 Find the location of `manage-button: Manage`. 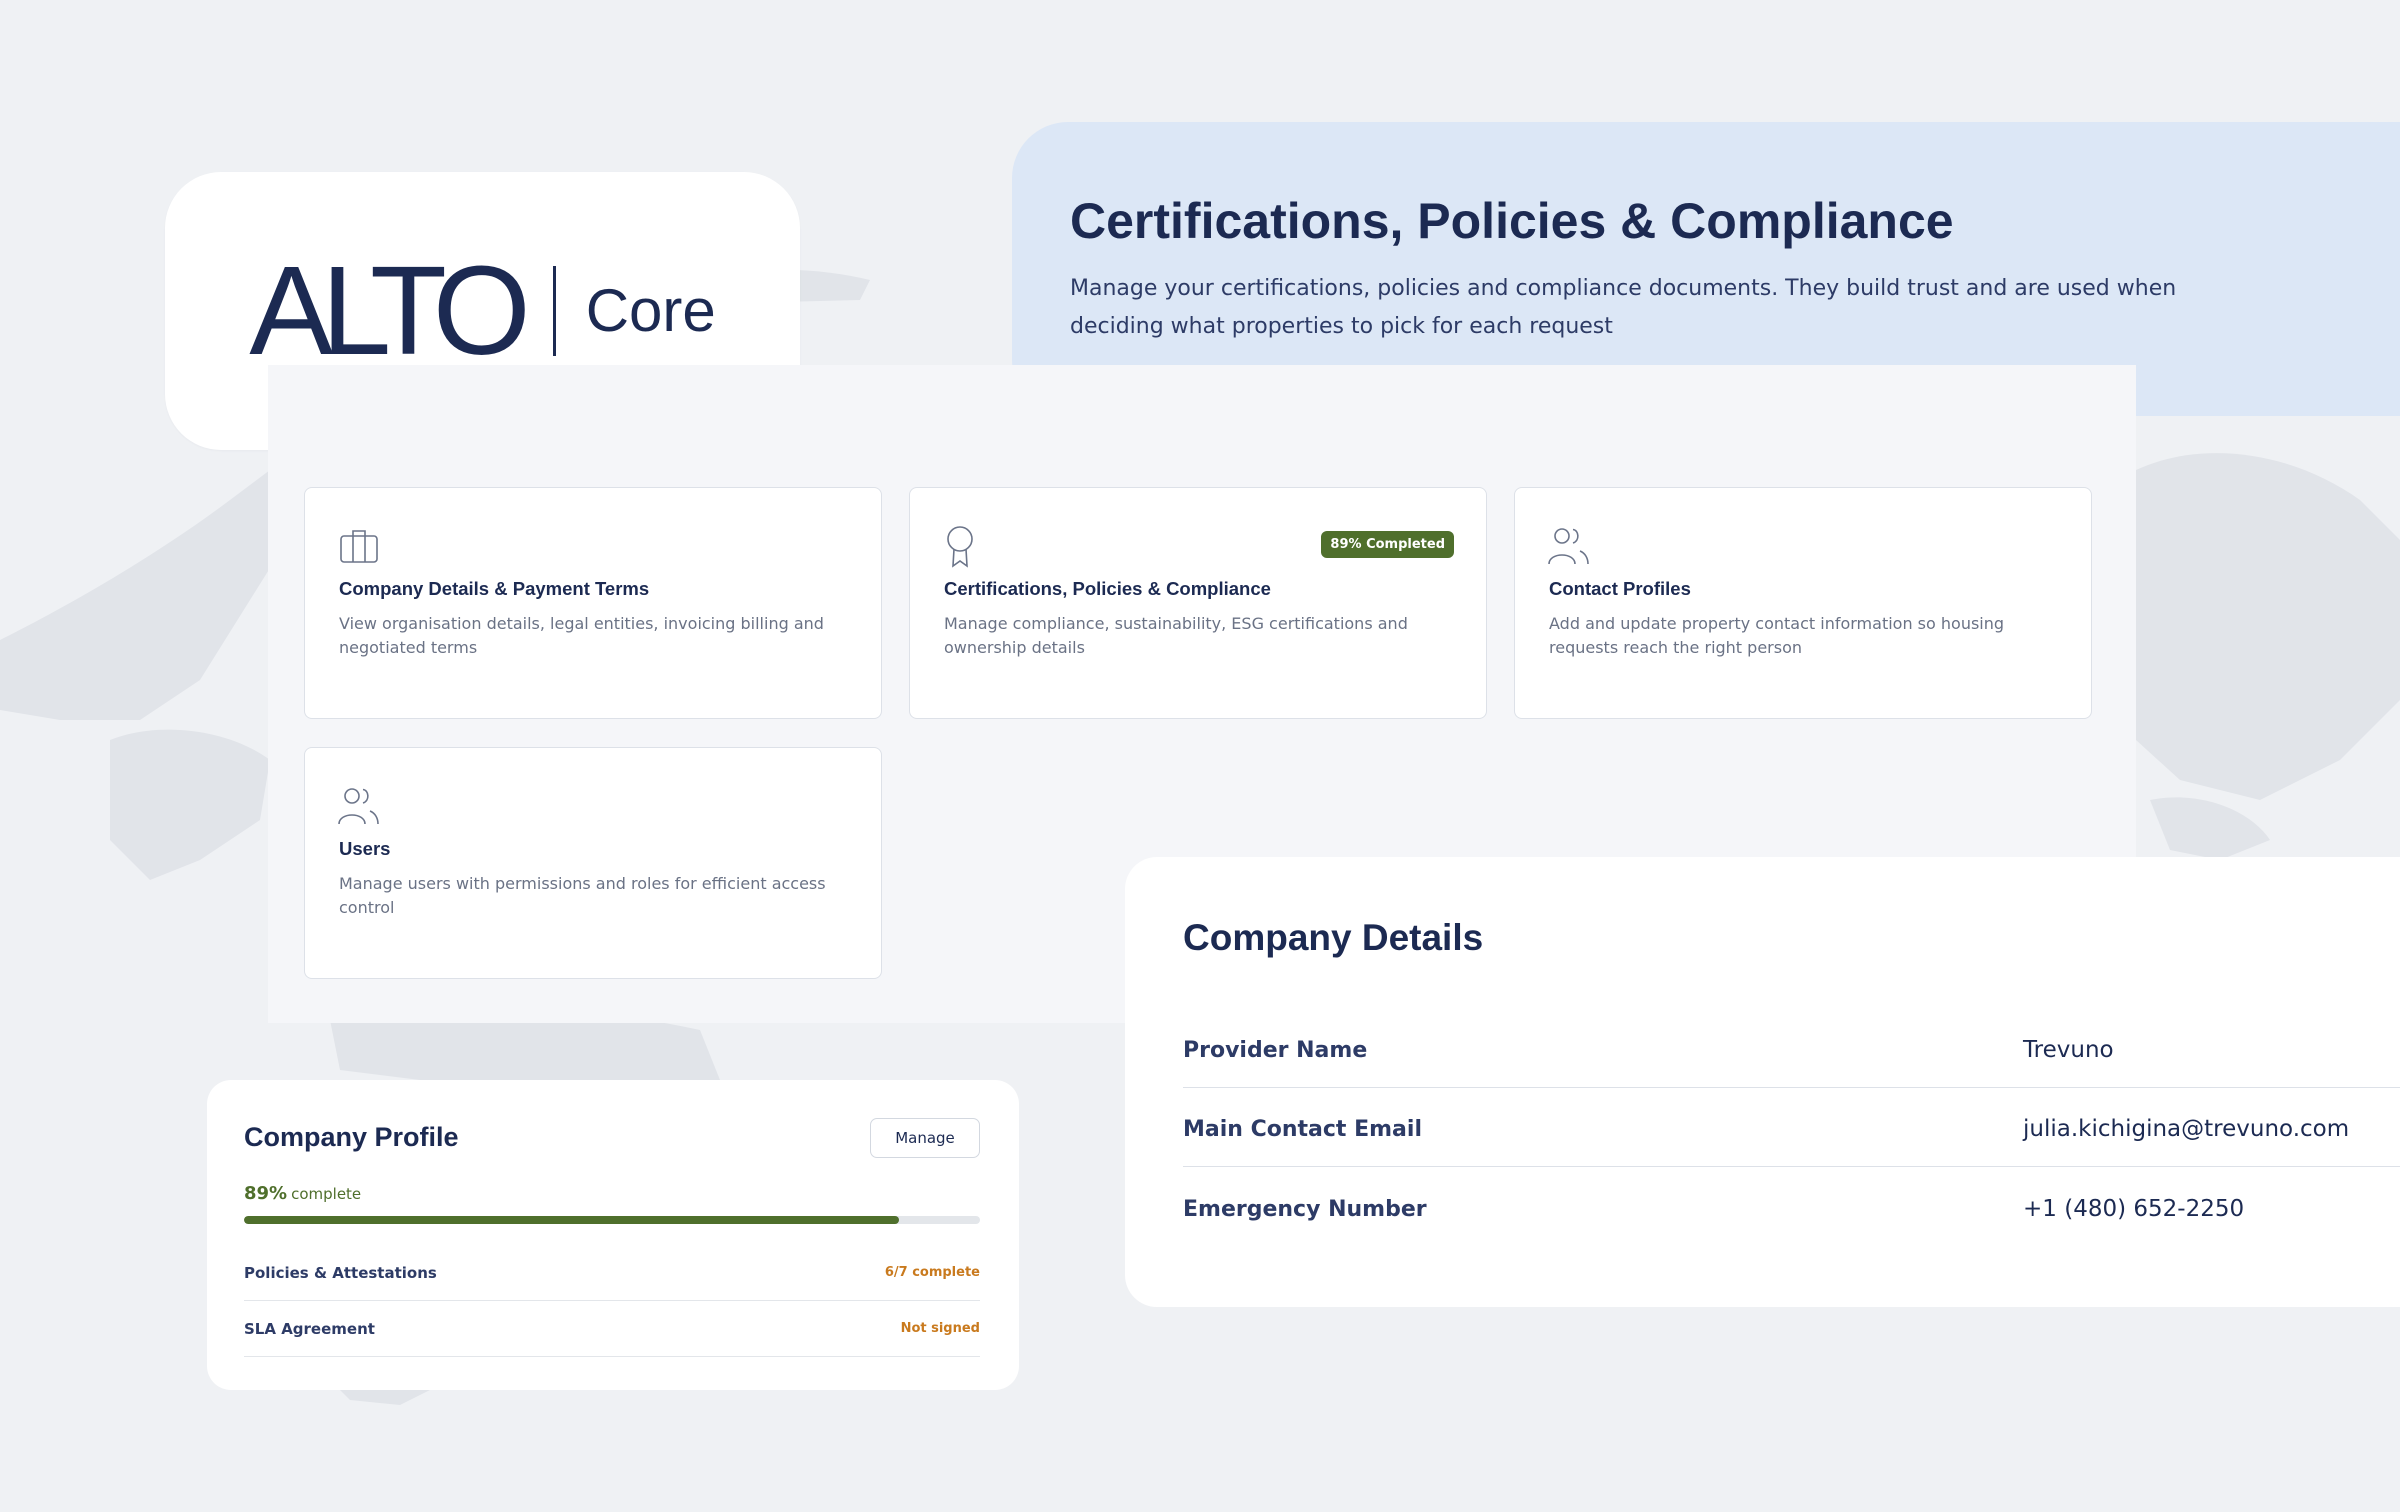

manage-button: Manage is located at coordinates (925, 1138).